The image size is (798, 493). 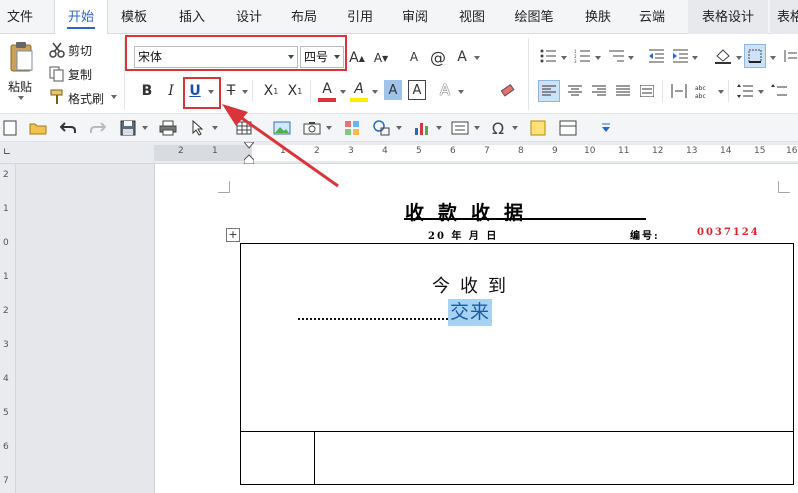 What do you see at coordinates (357, 58) in the screenshot?
I see `grow-font-button: A ▲` at bounding box center [357, 58].